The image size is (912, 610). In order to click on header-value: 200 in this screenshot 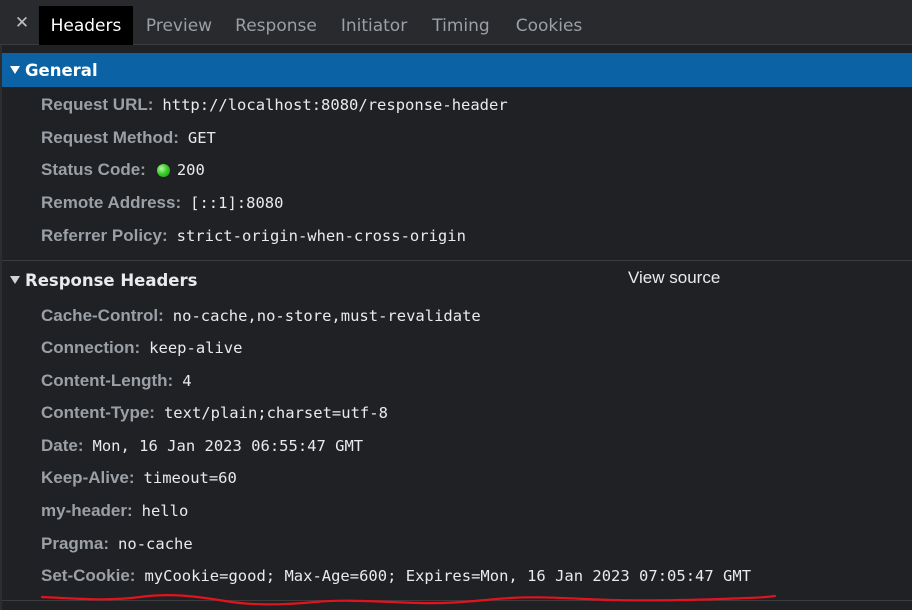, I will do `click(190, 170)`.